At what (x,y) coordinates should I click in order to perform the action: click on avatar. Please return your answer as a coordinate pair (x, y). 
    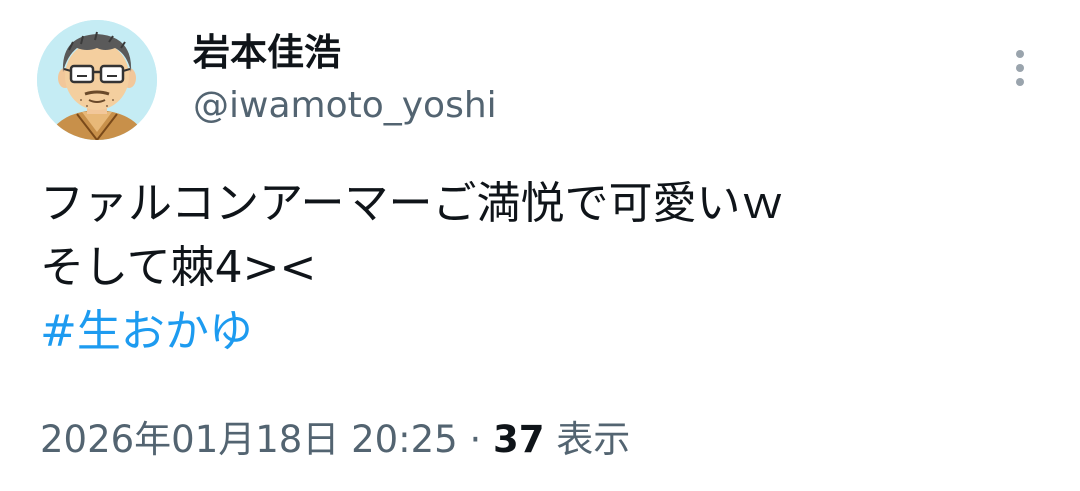
    Looking at the image, I should click on (97, 80).